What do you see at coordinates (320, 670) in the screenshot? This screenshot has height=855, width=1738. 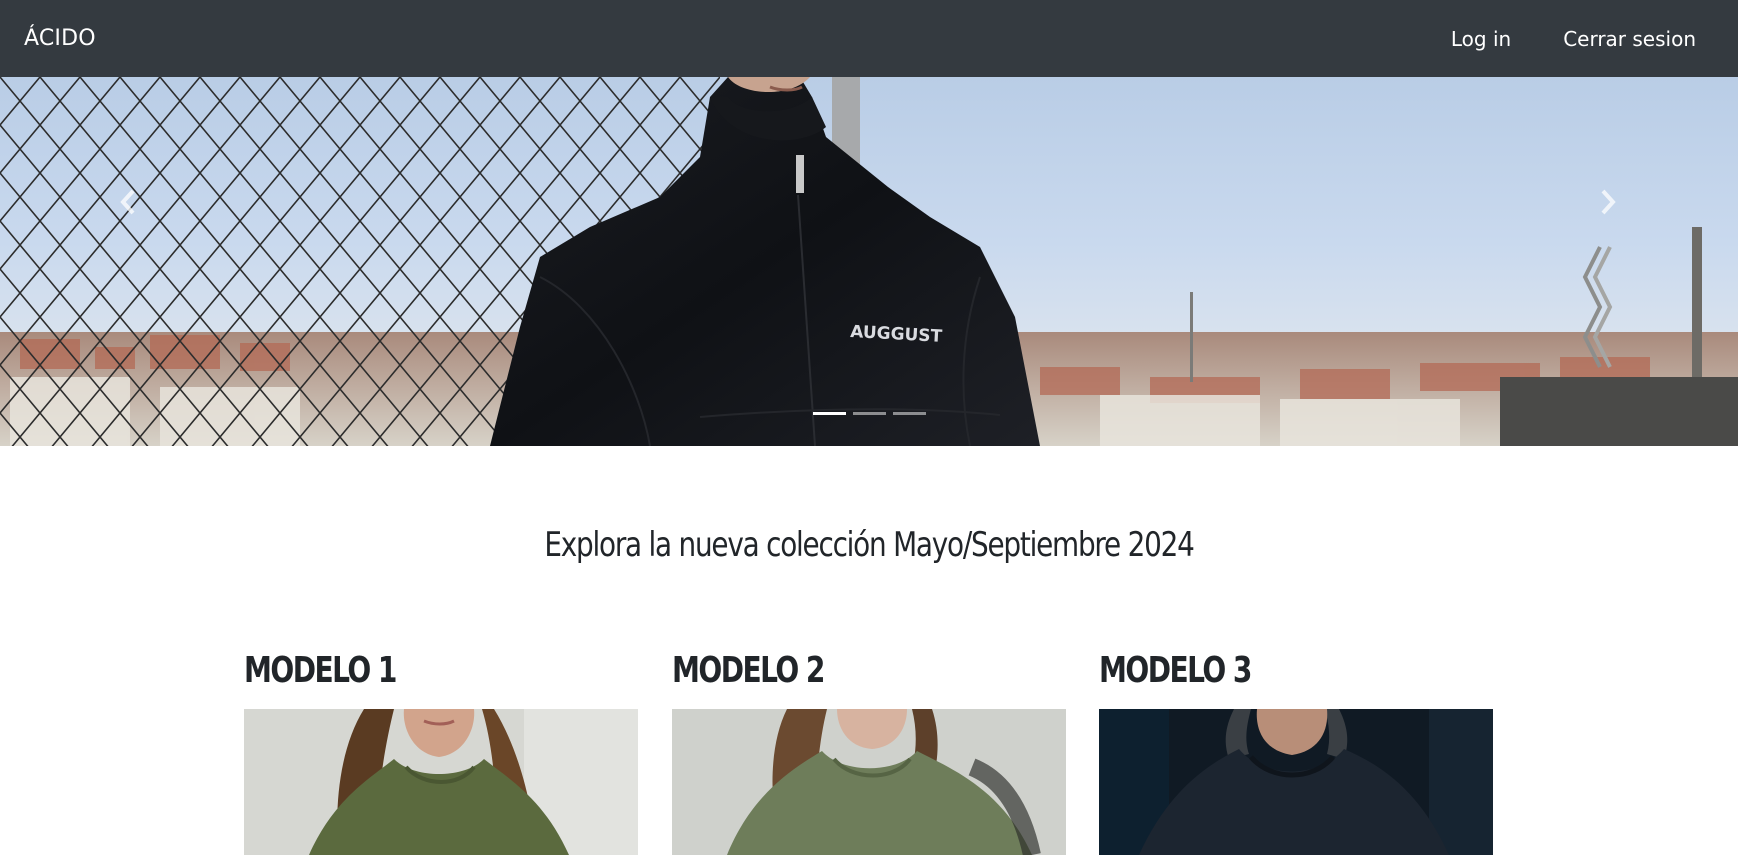 I see `model-title: MODELO 1` at bounding box center [320, 670].